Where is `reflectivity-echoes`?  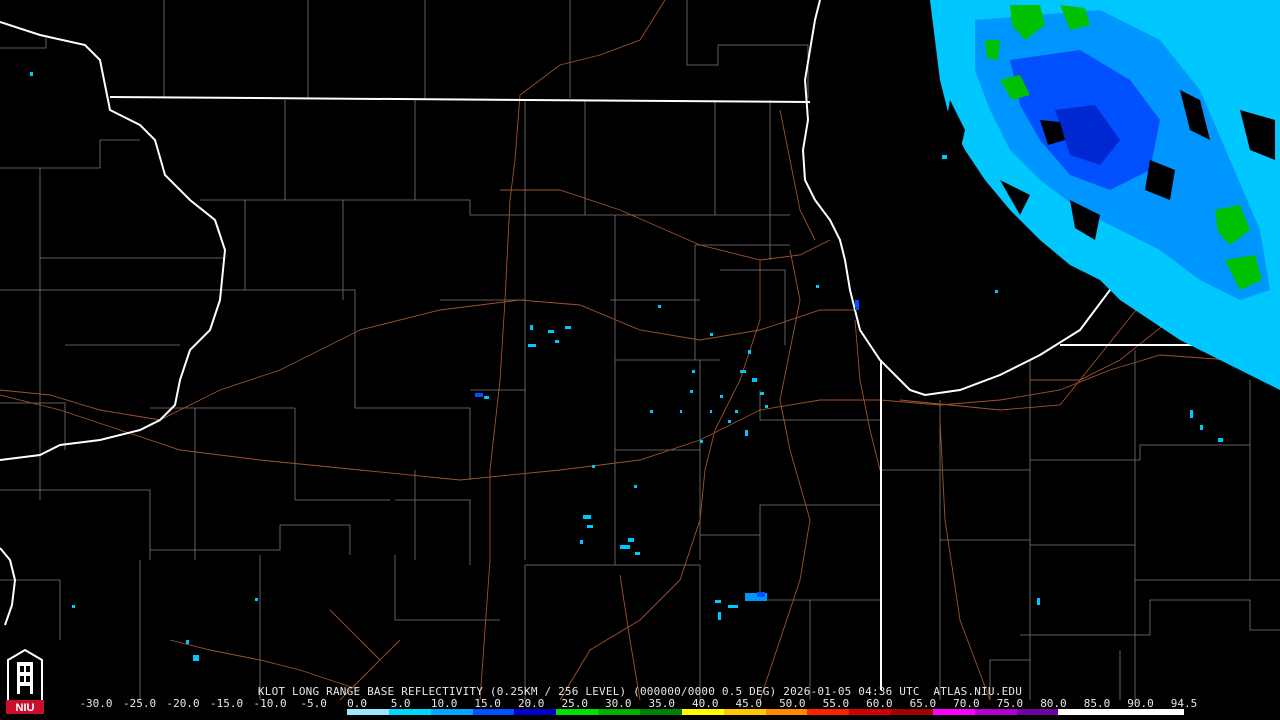
reflectivity-echoes is located at coordinates (1105, 195).